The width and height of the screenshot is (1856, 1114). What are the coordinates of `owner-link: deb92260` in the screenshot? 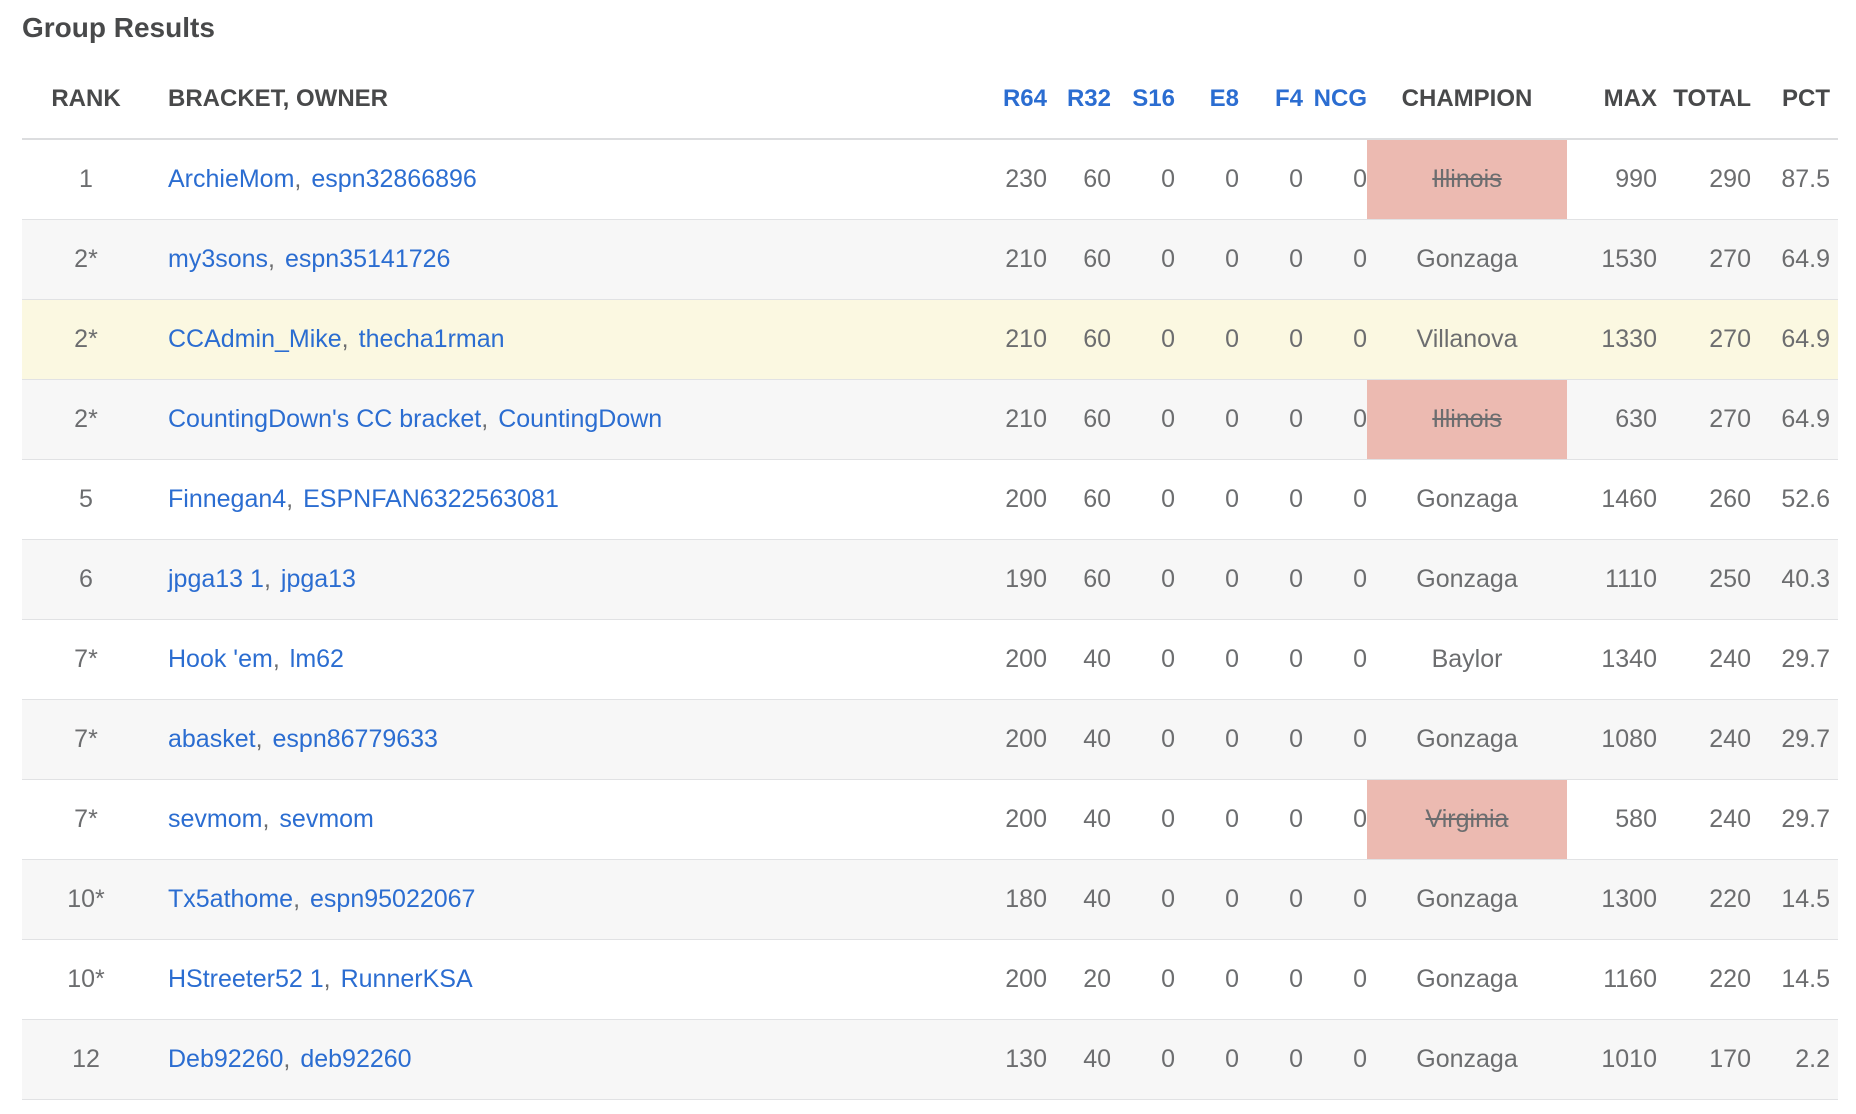 It's located at (355, 1059).